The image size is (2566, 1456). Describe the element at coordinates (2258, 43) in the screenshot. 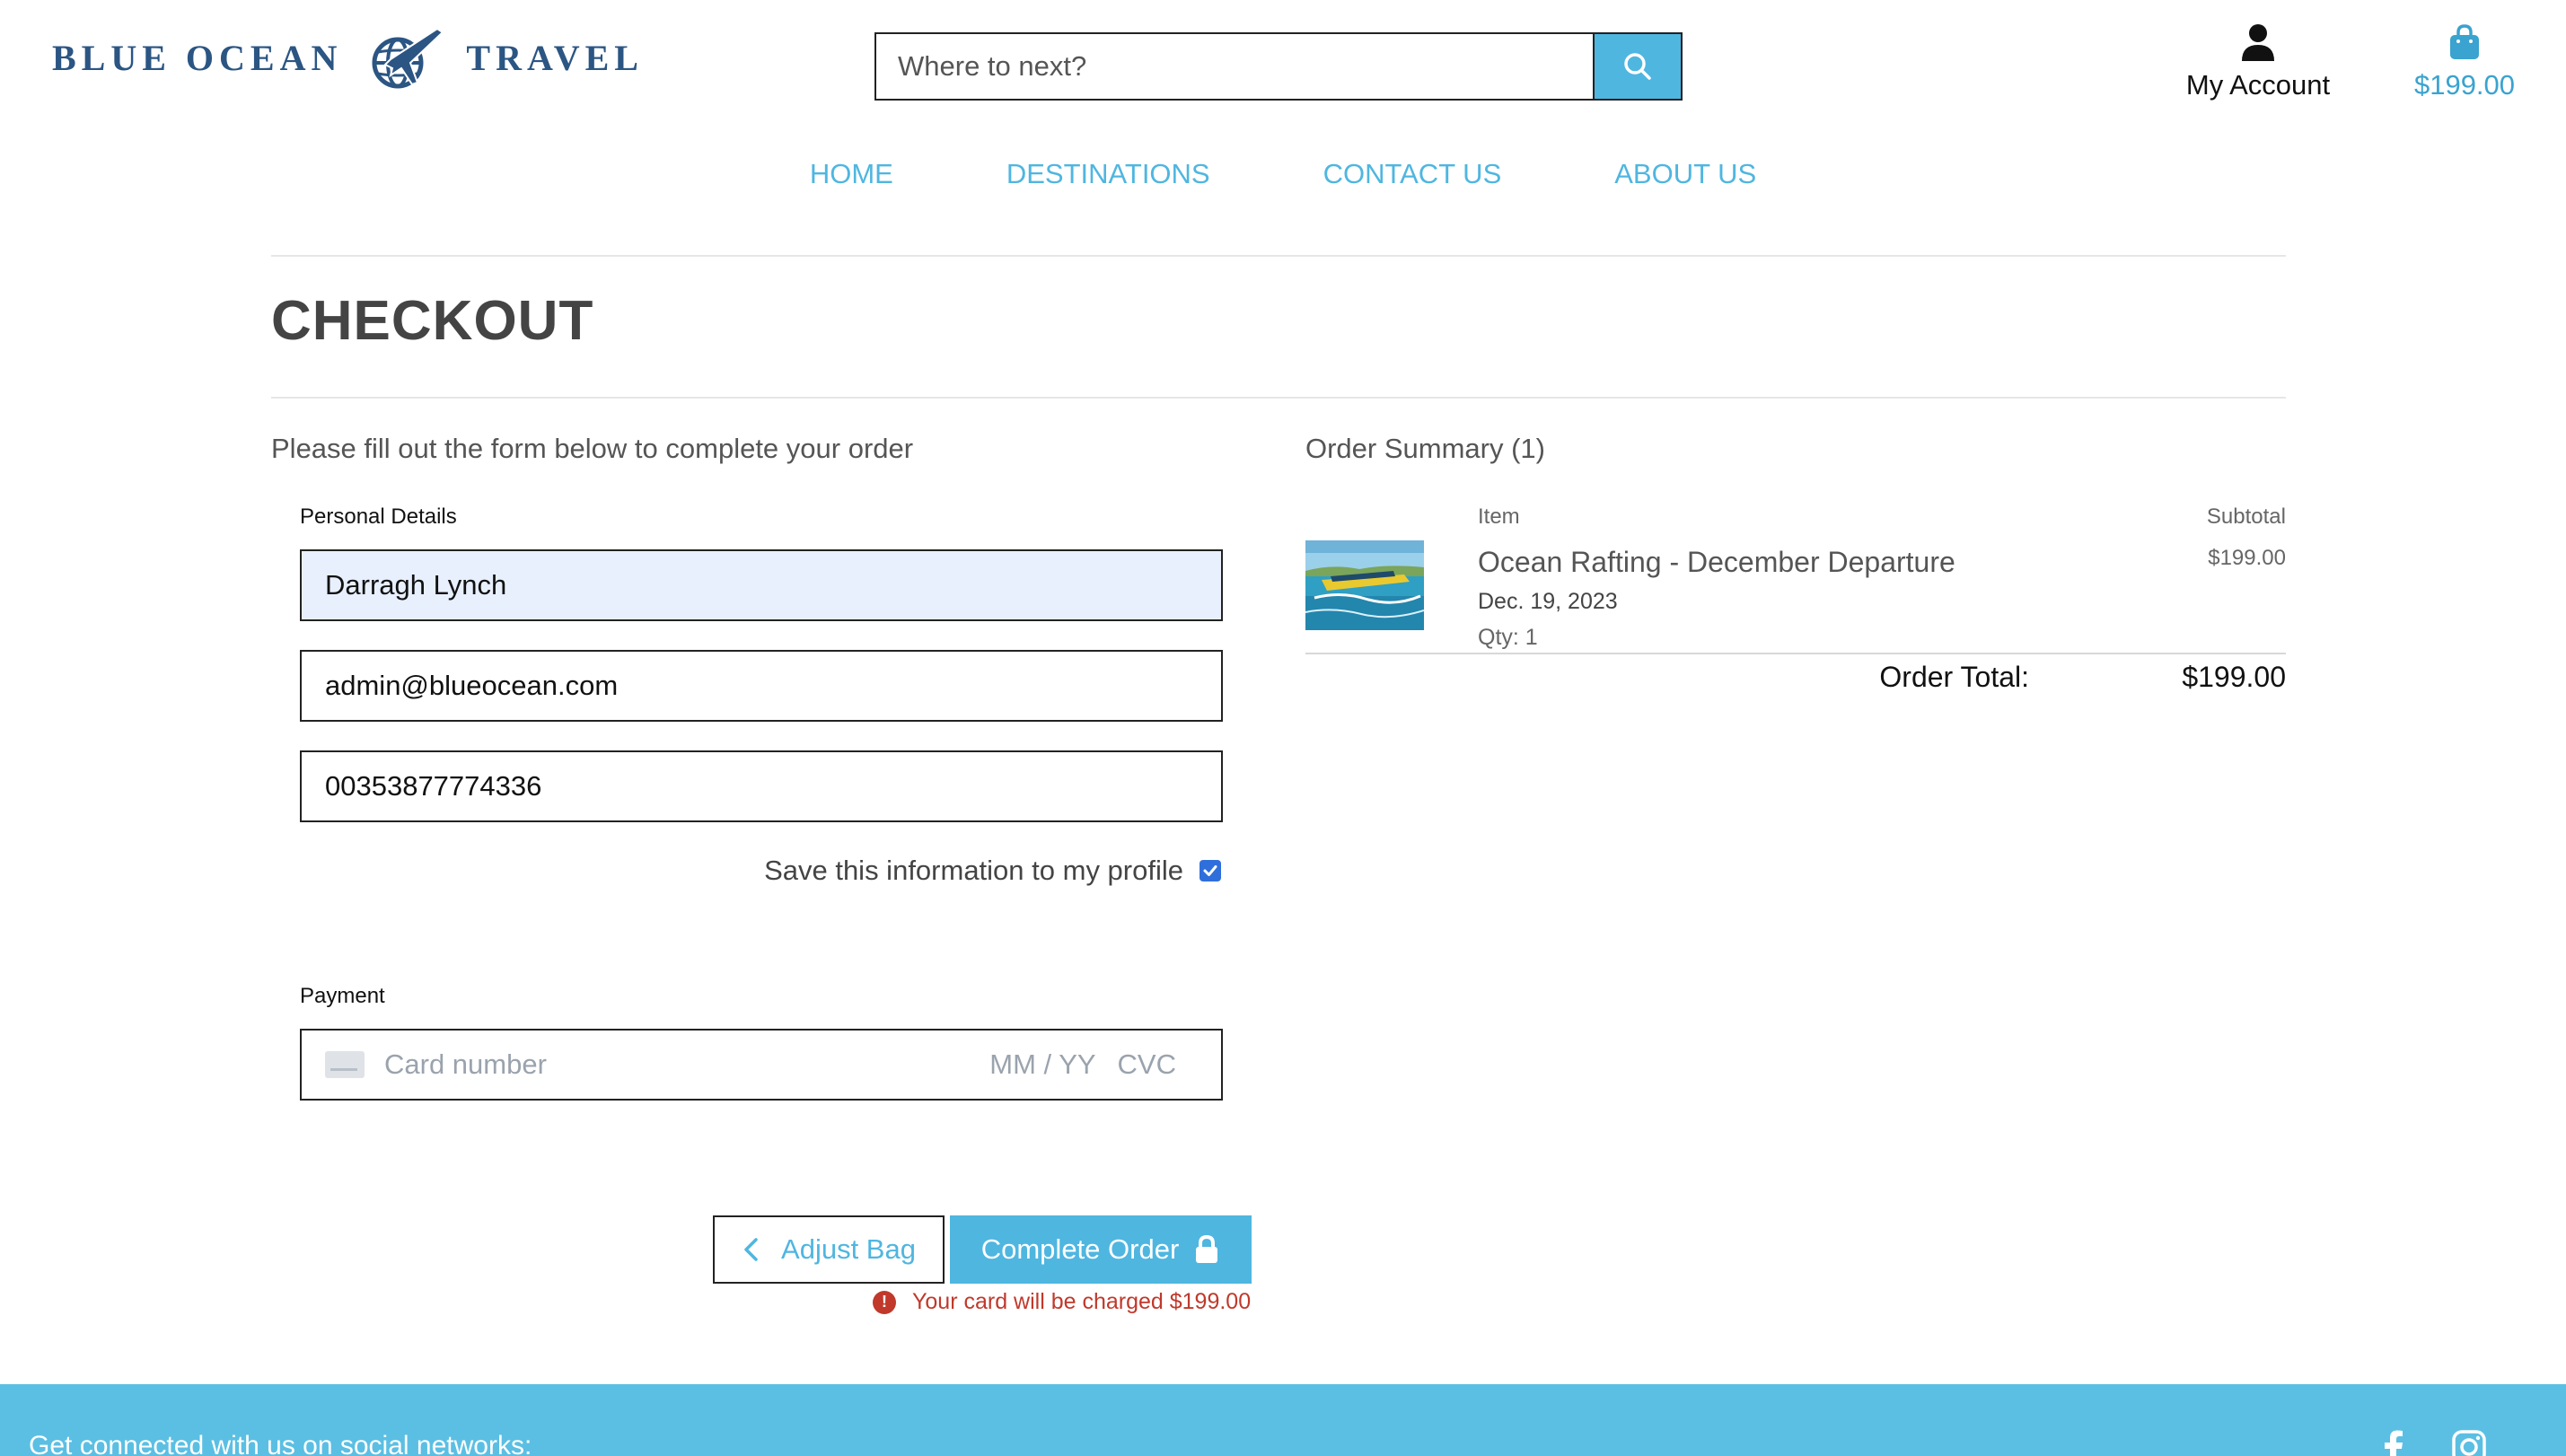

I see `user-icon` at that location.